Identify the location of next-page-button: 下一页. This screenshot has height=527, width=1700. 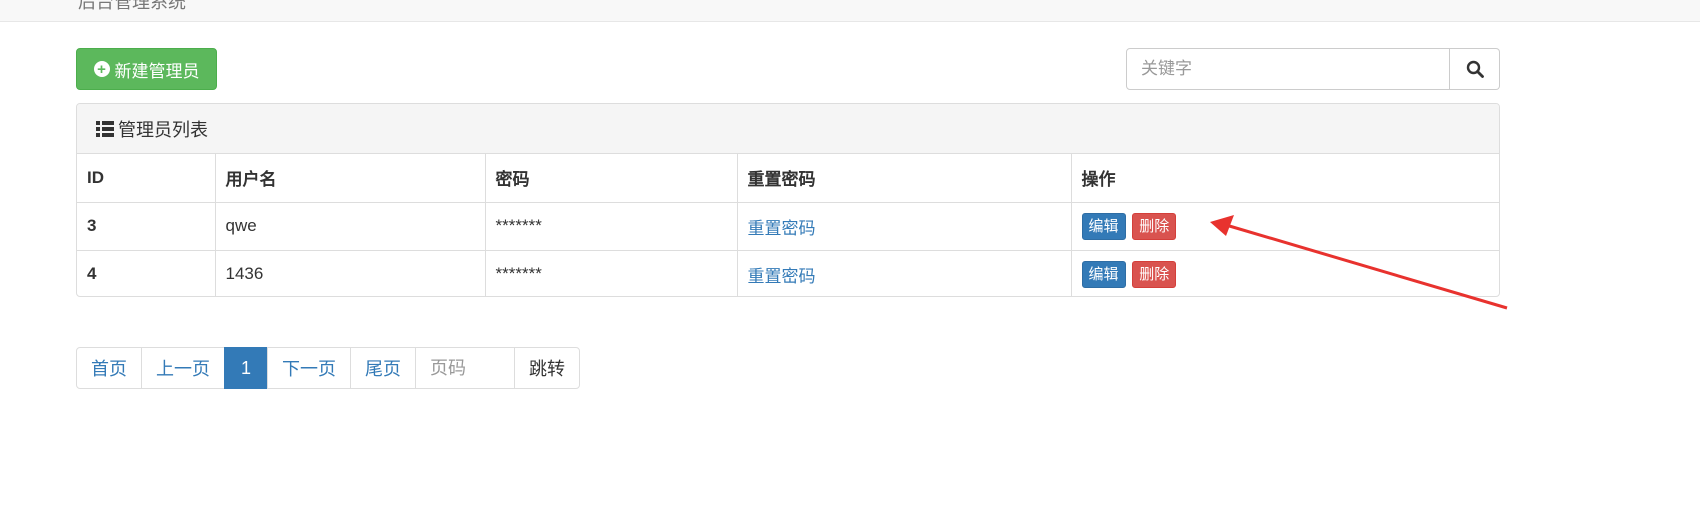
(309, 368).